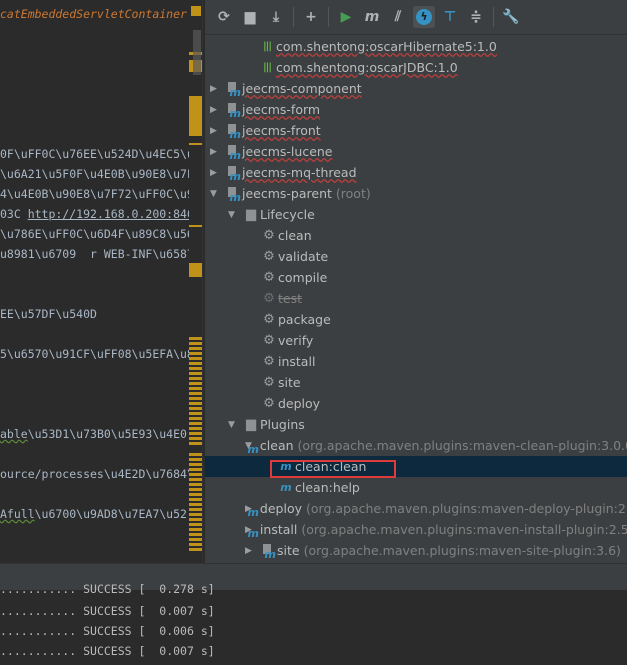 The width and height of the screenshot is (627, 665). Describe the element at coordinates (250, 17) in the screenshot. I see `add-folder-icon: ▆` at that location.